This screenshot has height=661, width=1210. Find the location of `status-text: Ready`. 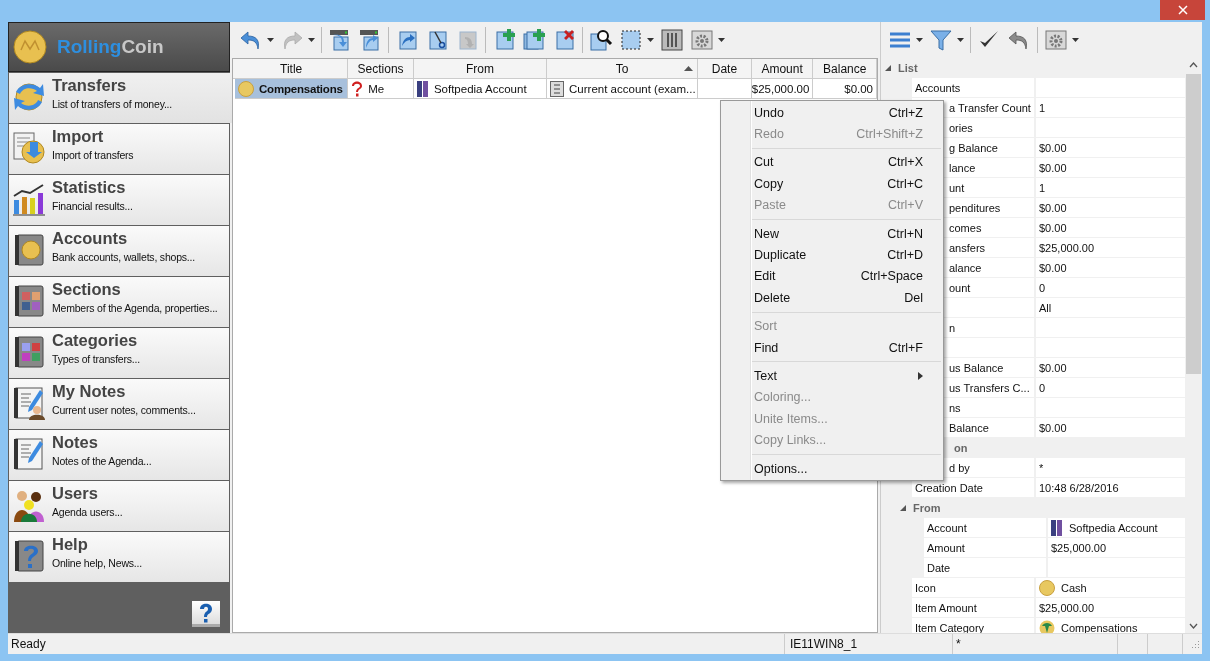

status-text: Ready is located at coordinates (396, 644).